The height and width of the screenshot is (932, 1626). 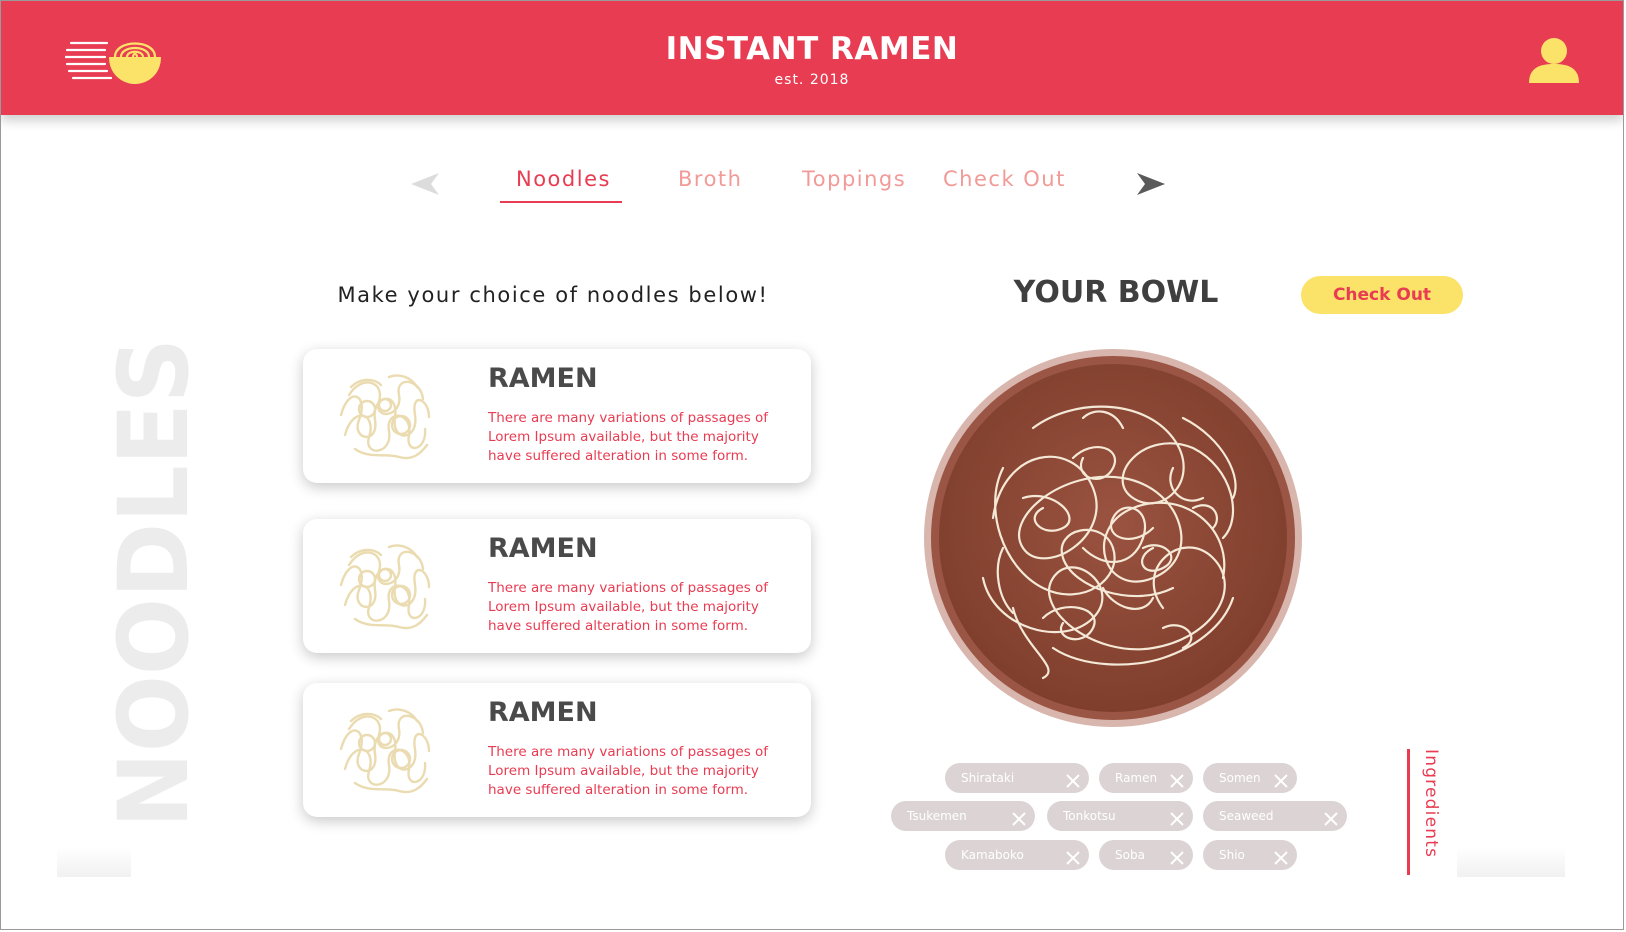 I want to click on your-bowl-title: YOUR BOWL, so click(x=1116, y=292).